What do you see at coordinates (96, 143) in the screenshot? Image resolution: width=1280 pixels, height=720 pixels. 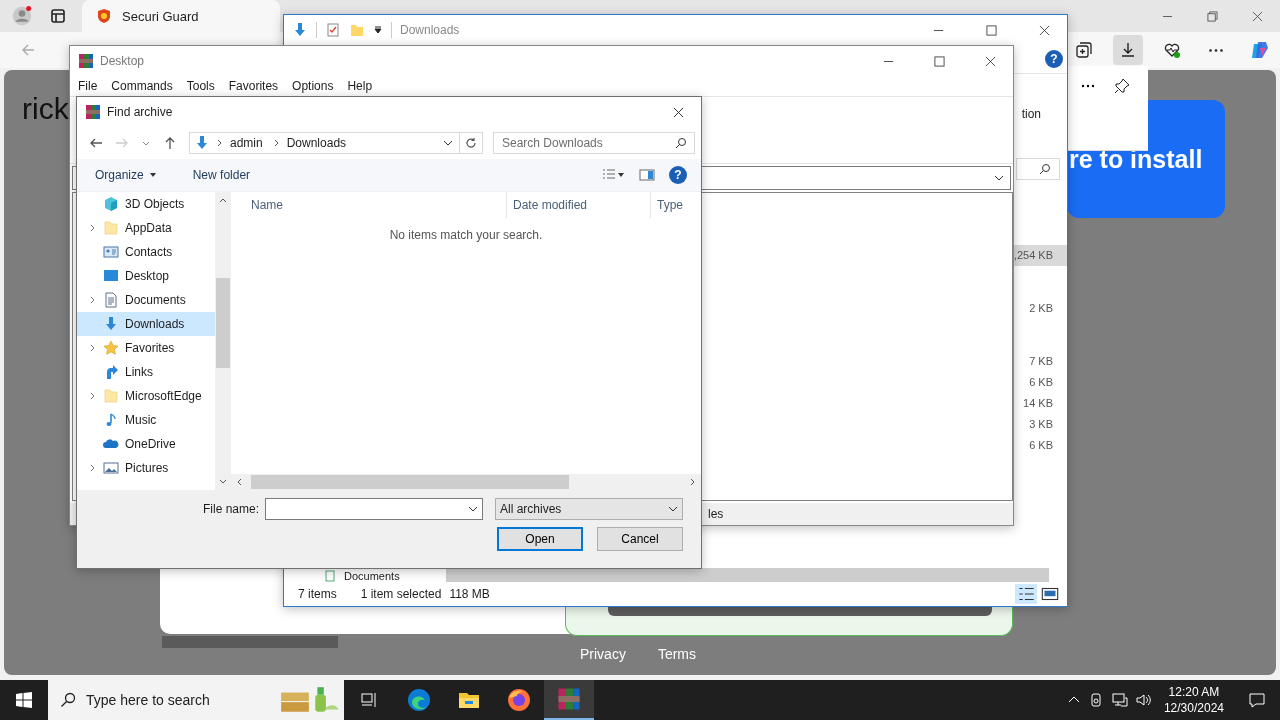 I see `back-arrow-icon` at bounding box center [96, 143].